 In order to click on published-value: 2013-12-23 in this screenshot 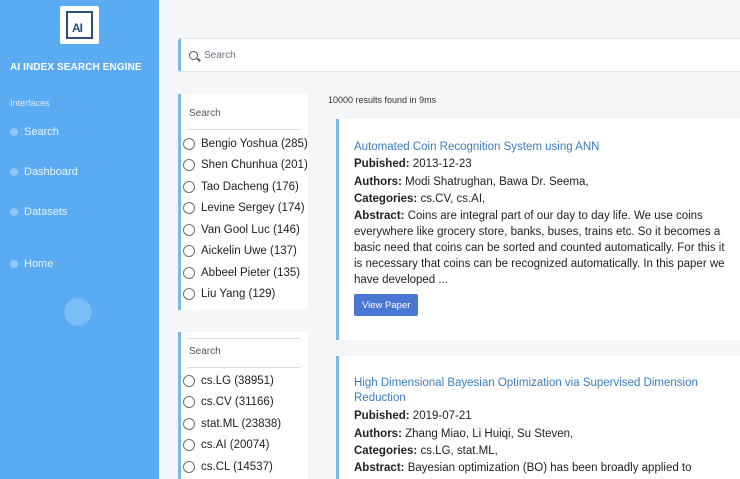, I will do `click(442, 164)`.